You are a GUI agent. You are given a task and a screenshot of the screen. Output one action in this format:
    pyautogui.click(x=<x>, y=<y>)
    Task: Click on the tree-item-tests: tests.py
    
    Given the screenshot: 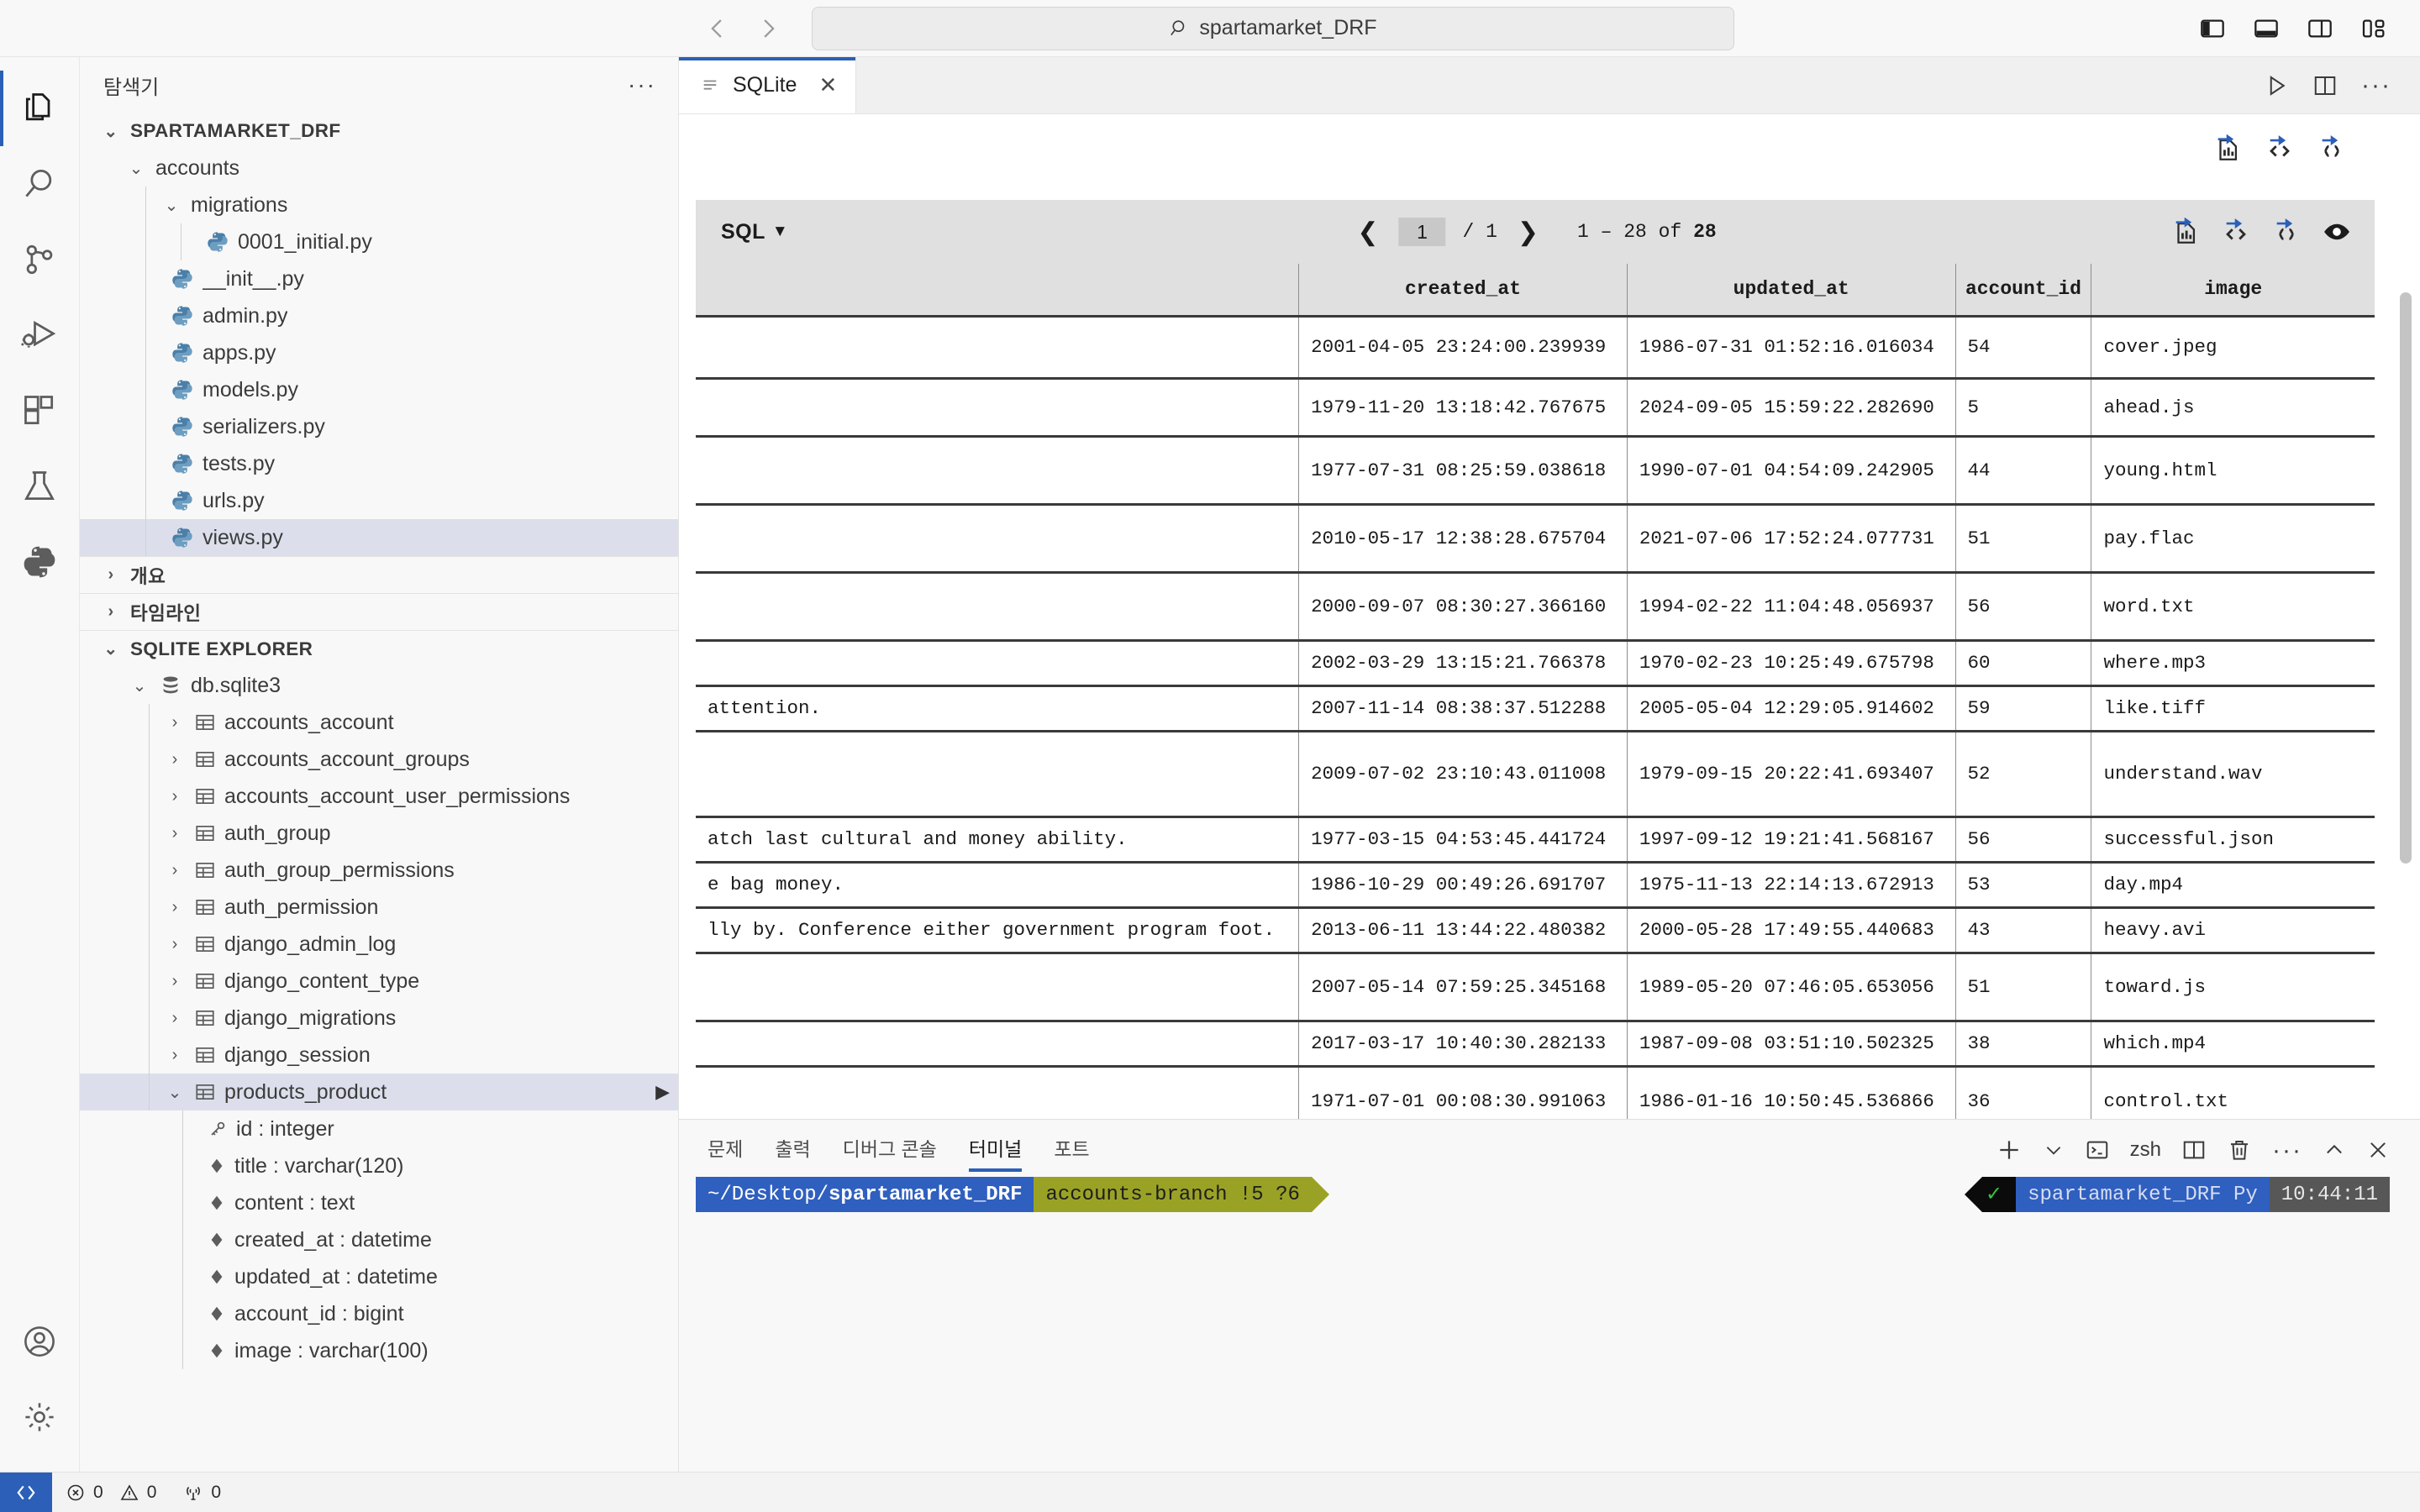 What is the action you would take?
    pyautogui.click(x=379, y=463)
    